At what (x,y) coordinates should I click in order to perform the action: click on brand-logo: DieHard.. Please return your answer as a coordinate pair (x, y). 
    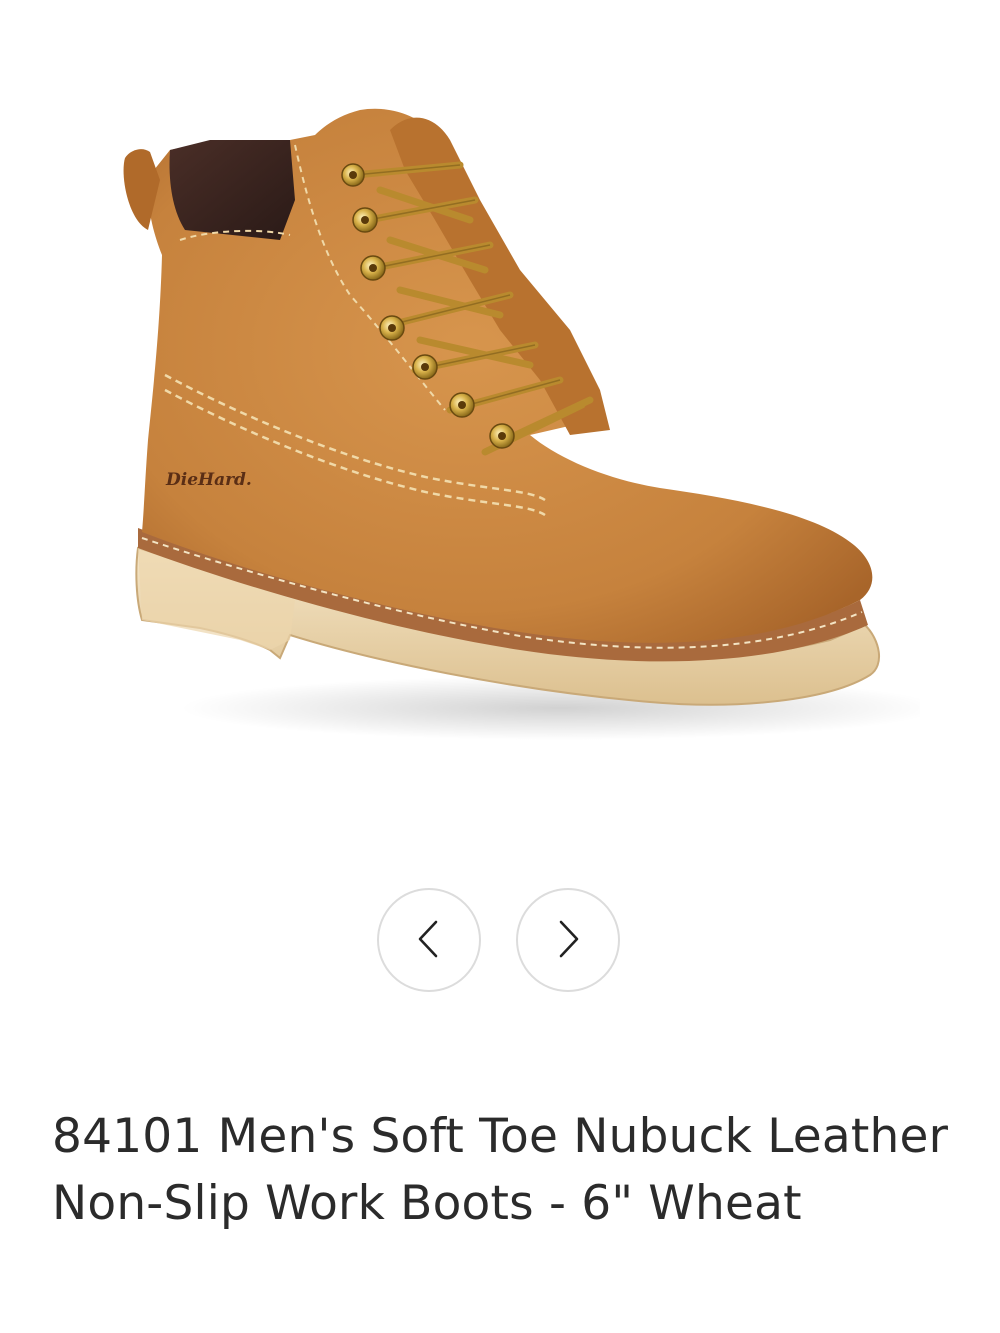
    Looking at the image, I should click on (208, 480).